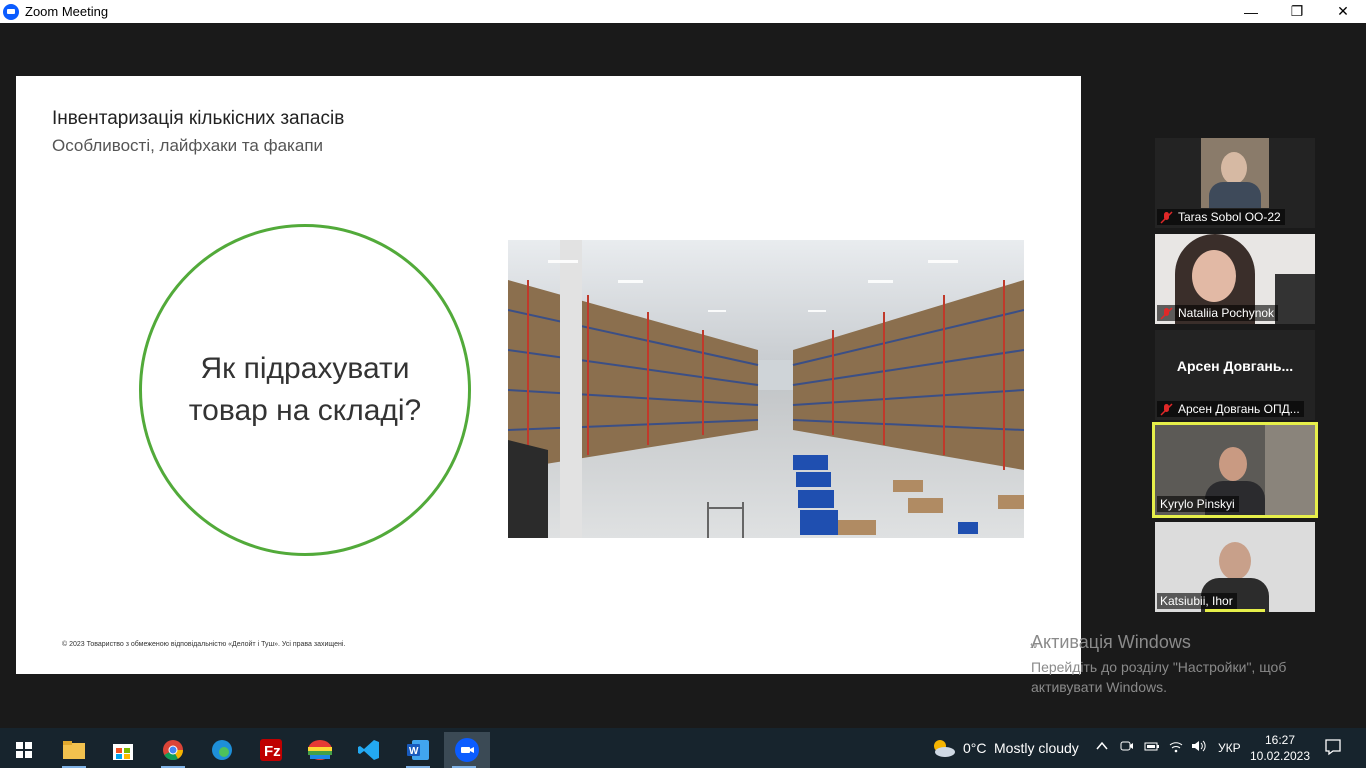  What do you see at coordinates (1159, 667) in the screenshot?
I see `watermark-line-2: Перейдіть до розділу "Настройки", щоб` at bounding box center [1159, 667].